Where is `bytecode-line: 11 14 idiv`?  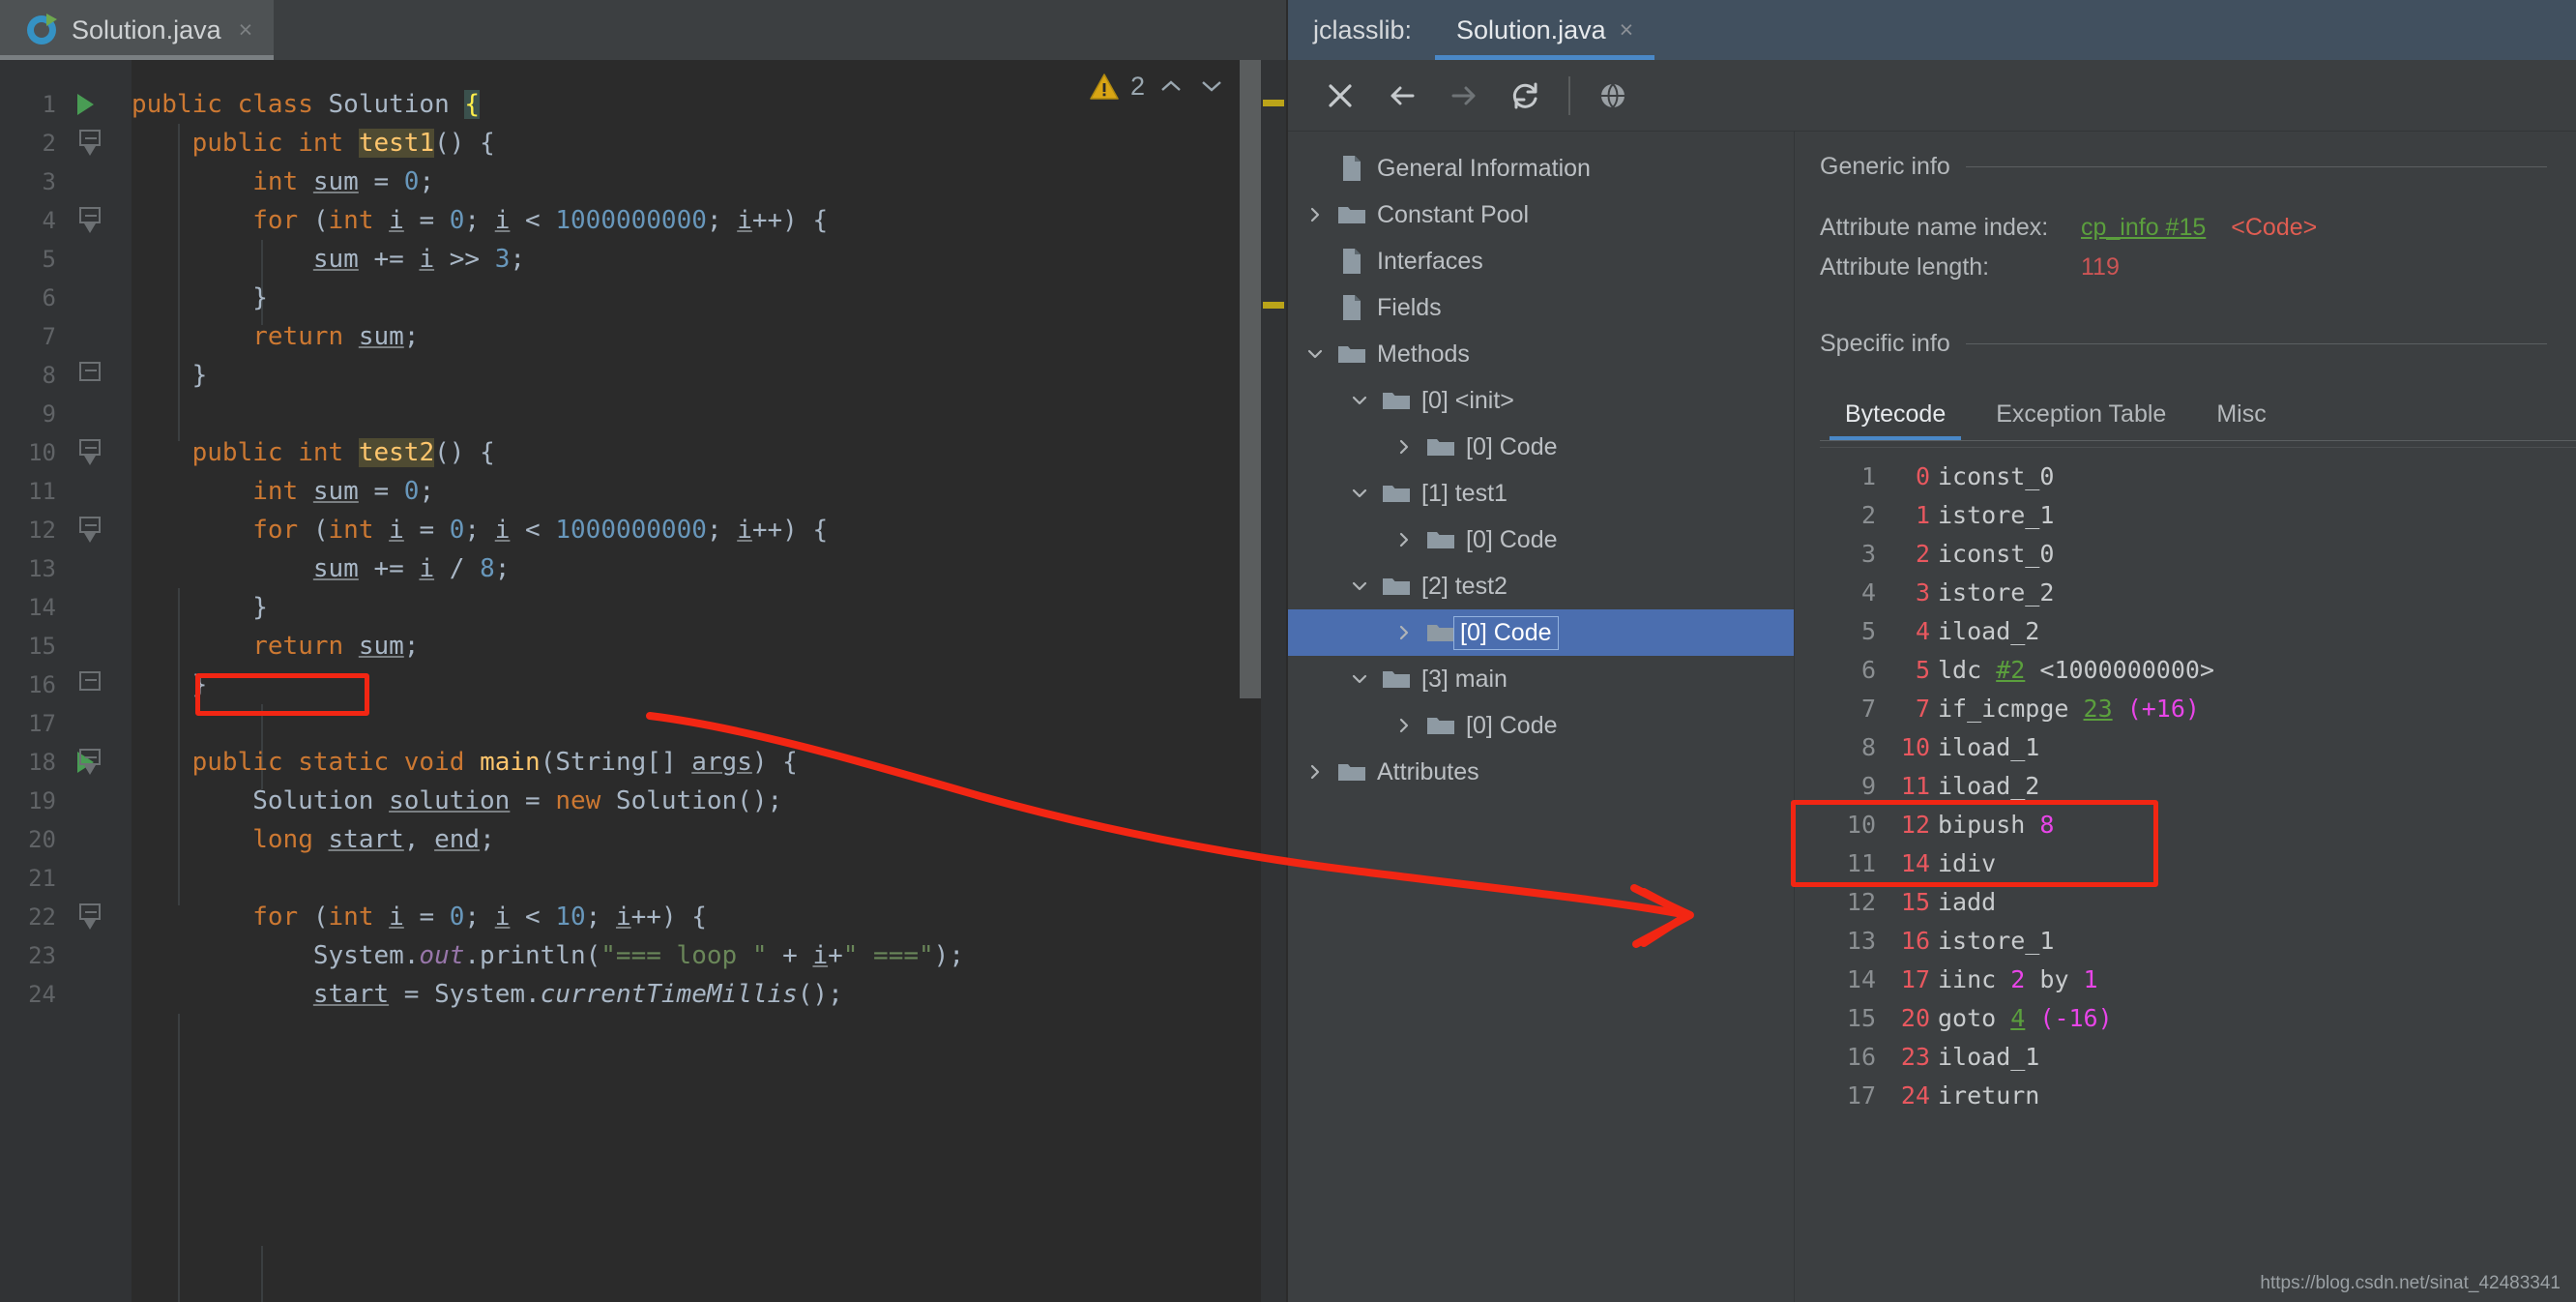
bytecode-line: 11 14 idiv is located at coordinates (2198, 863).